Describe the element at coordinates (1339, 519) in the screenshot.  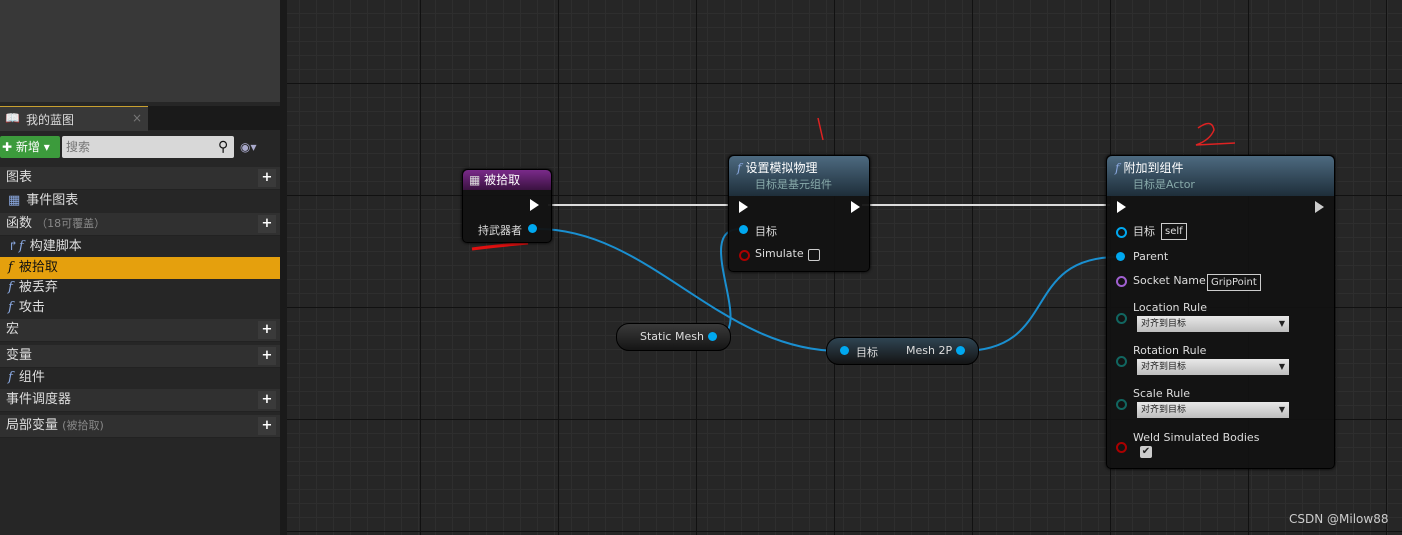
I see `watermark: CSDN @Milow88` at that location.